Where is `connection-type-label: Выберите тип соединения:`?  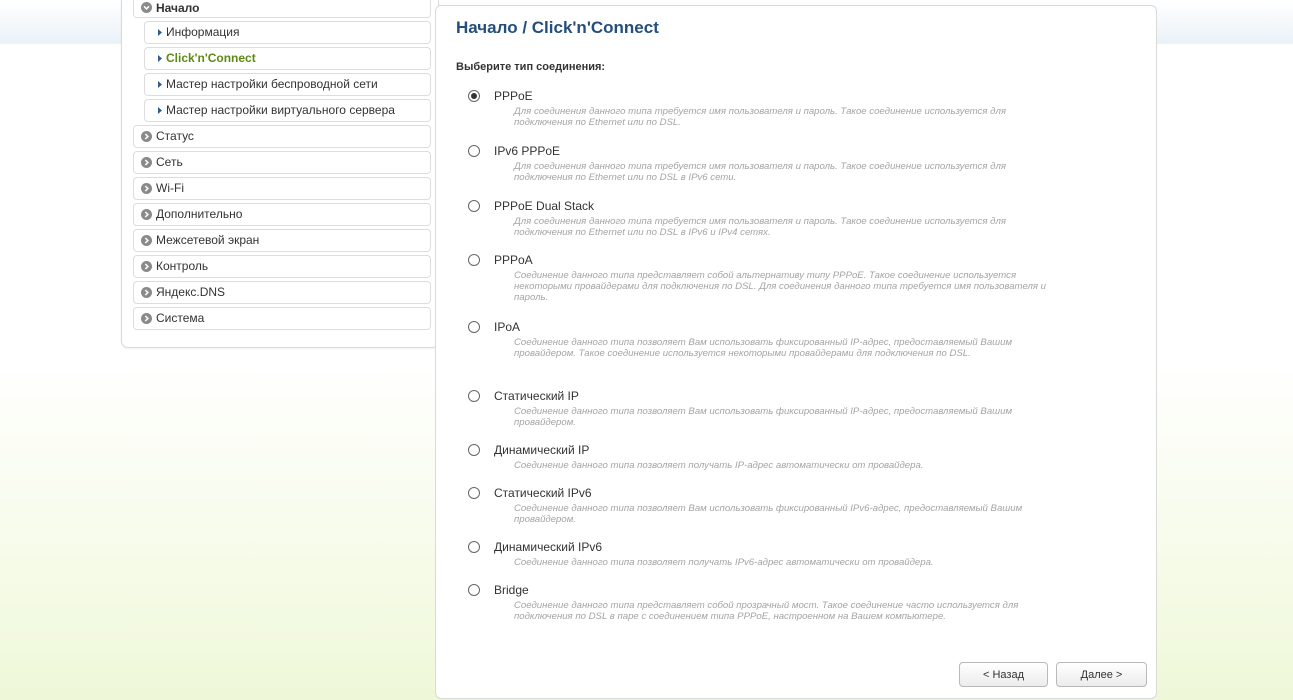
connection-type-label: Выберите тип соединения: is located at coordinates (531, 67).